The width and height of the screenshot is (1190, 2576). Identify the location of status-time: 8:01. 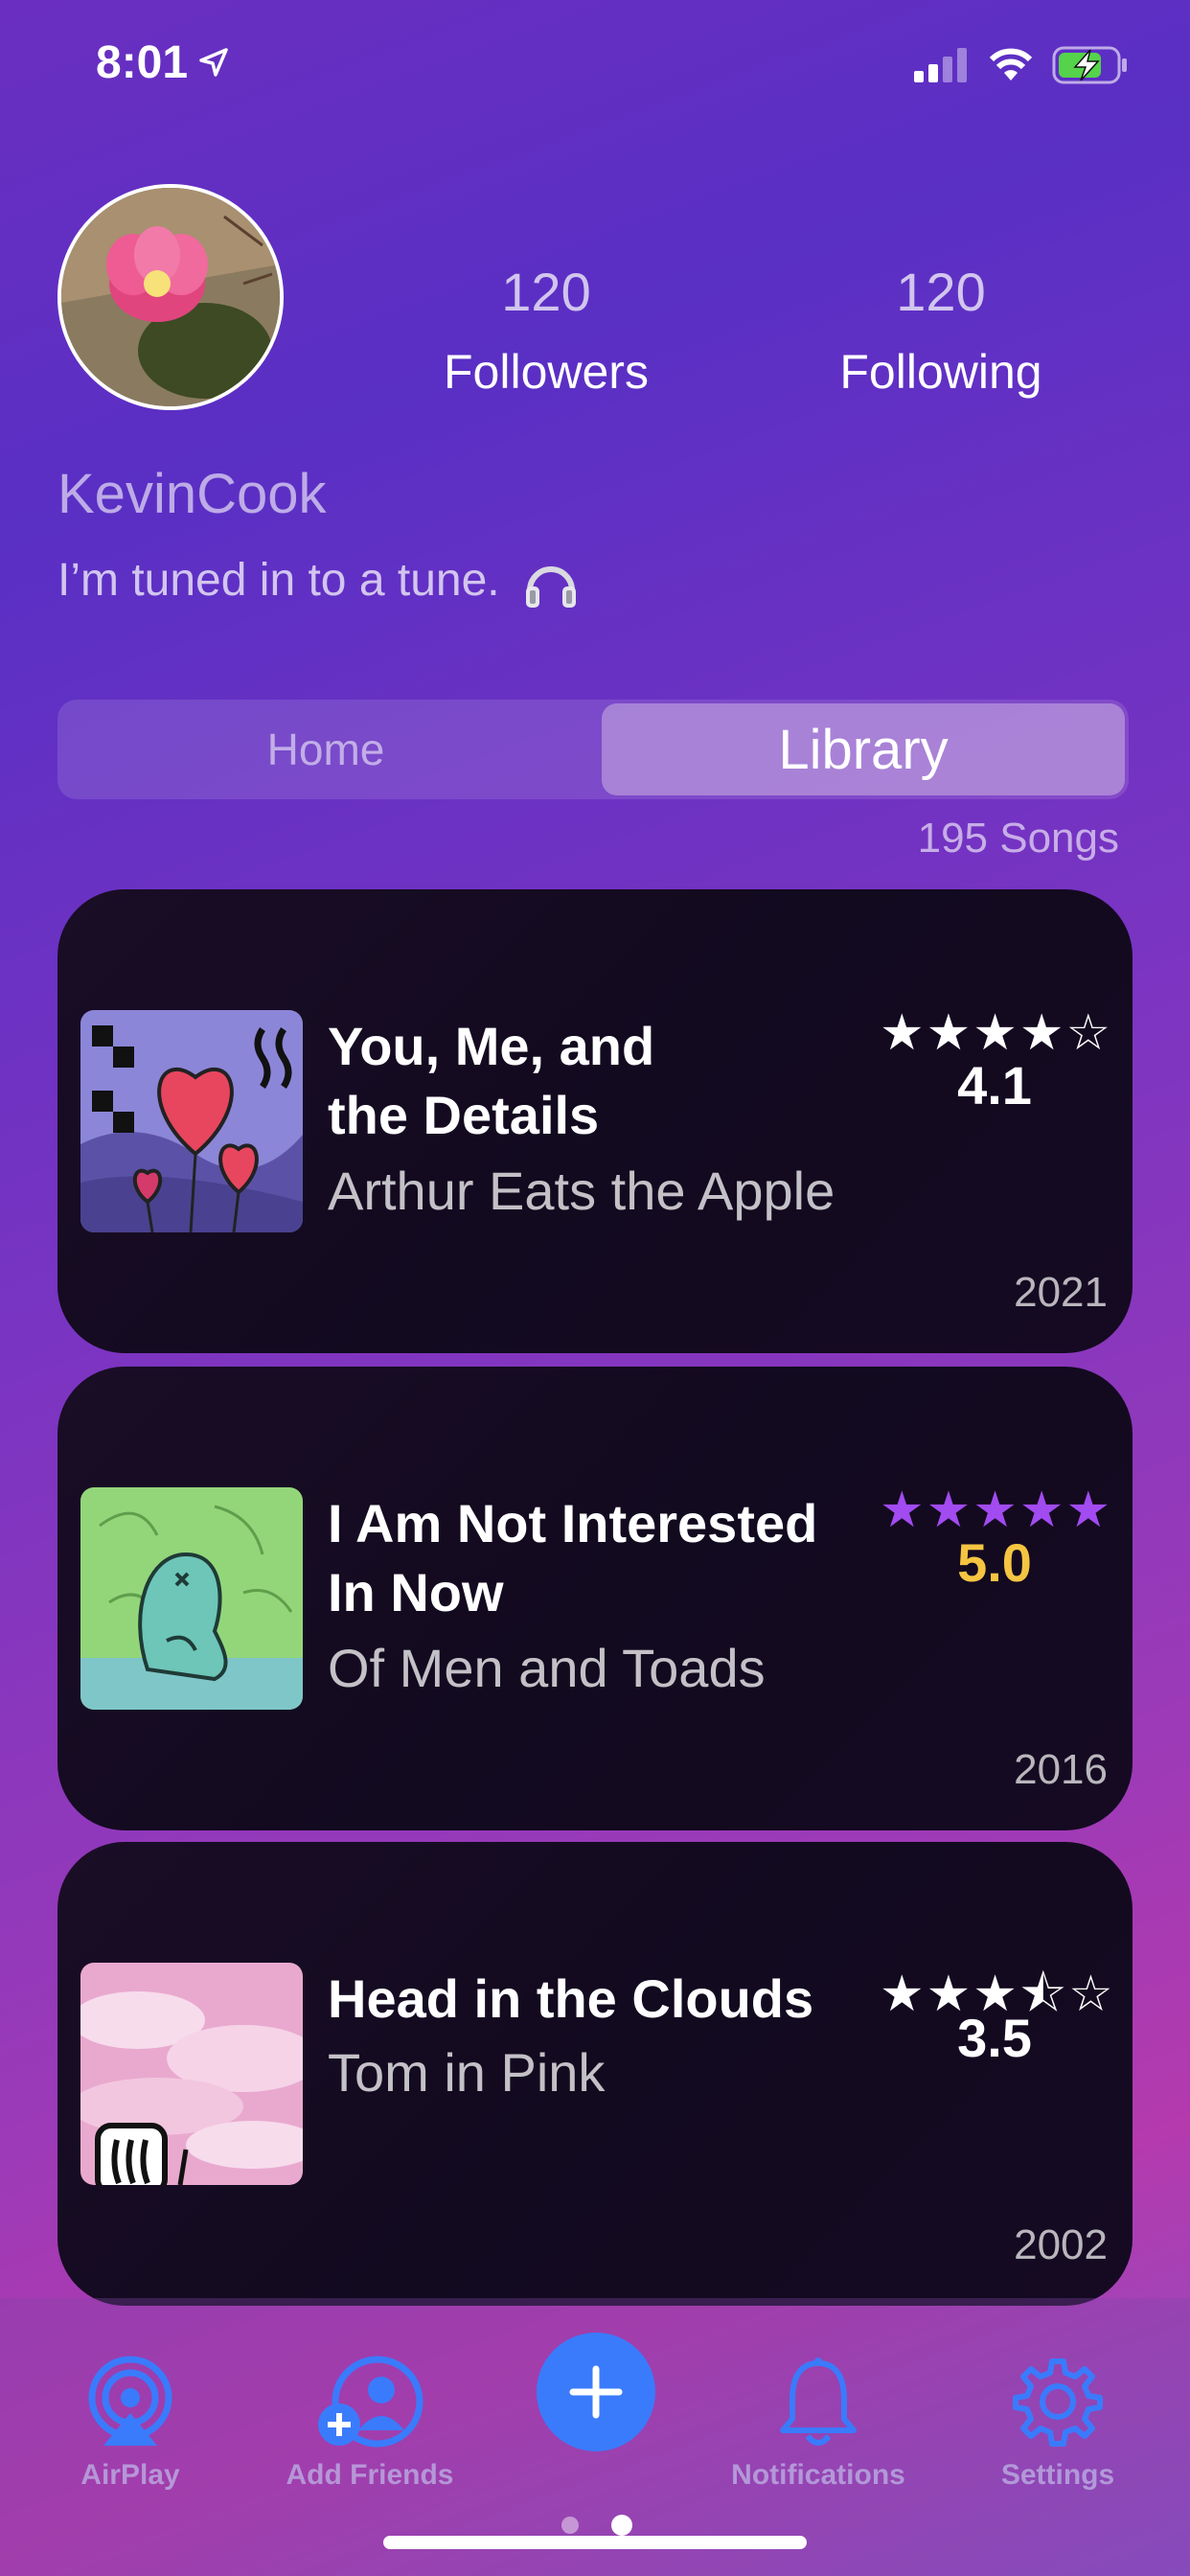
(143, 63).